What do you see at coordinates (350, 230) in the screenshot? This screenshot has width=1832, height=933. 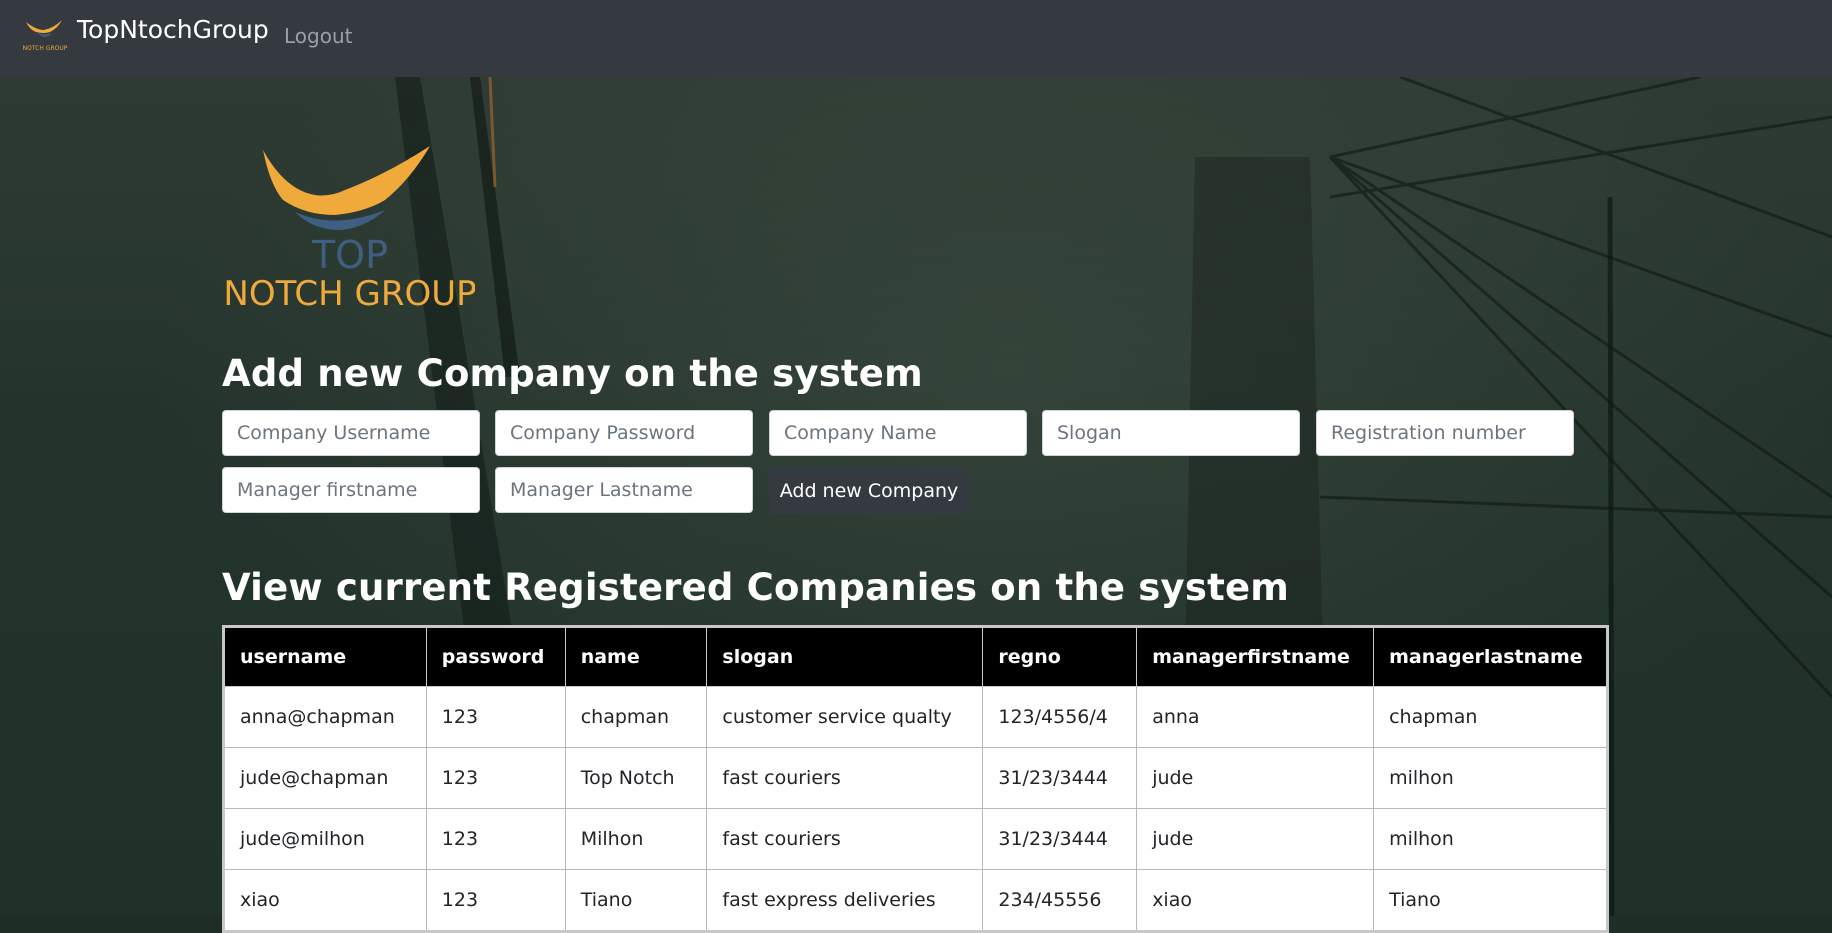 I see `company-logo: TOP NOTCH GROUP` at bounding box center [350, 230].